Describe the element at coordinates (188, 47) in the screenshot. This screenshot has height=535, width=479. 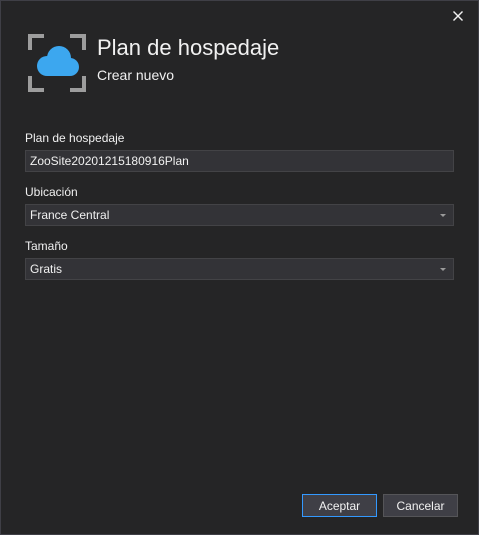
I see `dialog-title: Plan de hospedaje` at that location.